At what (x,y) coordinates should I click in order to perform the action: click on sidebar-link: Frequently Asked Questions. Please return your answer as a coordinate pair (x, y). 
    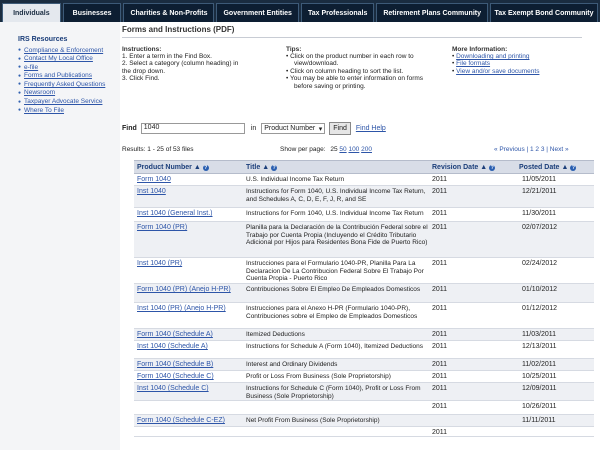
    Looking at the image, I should click on (64, 84).